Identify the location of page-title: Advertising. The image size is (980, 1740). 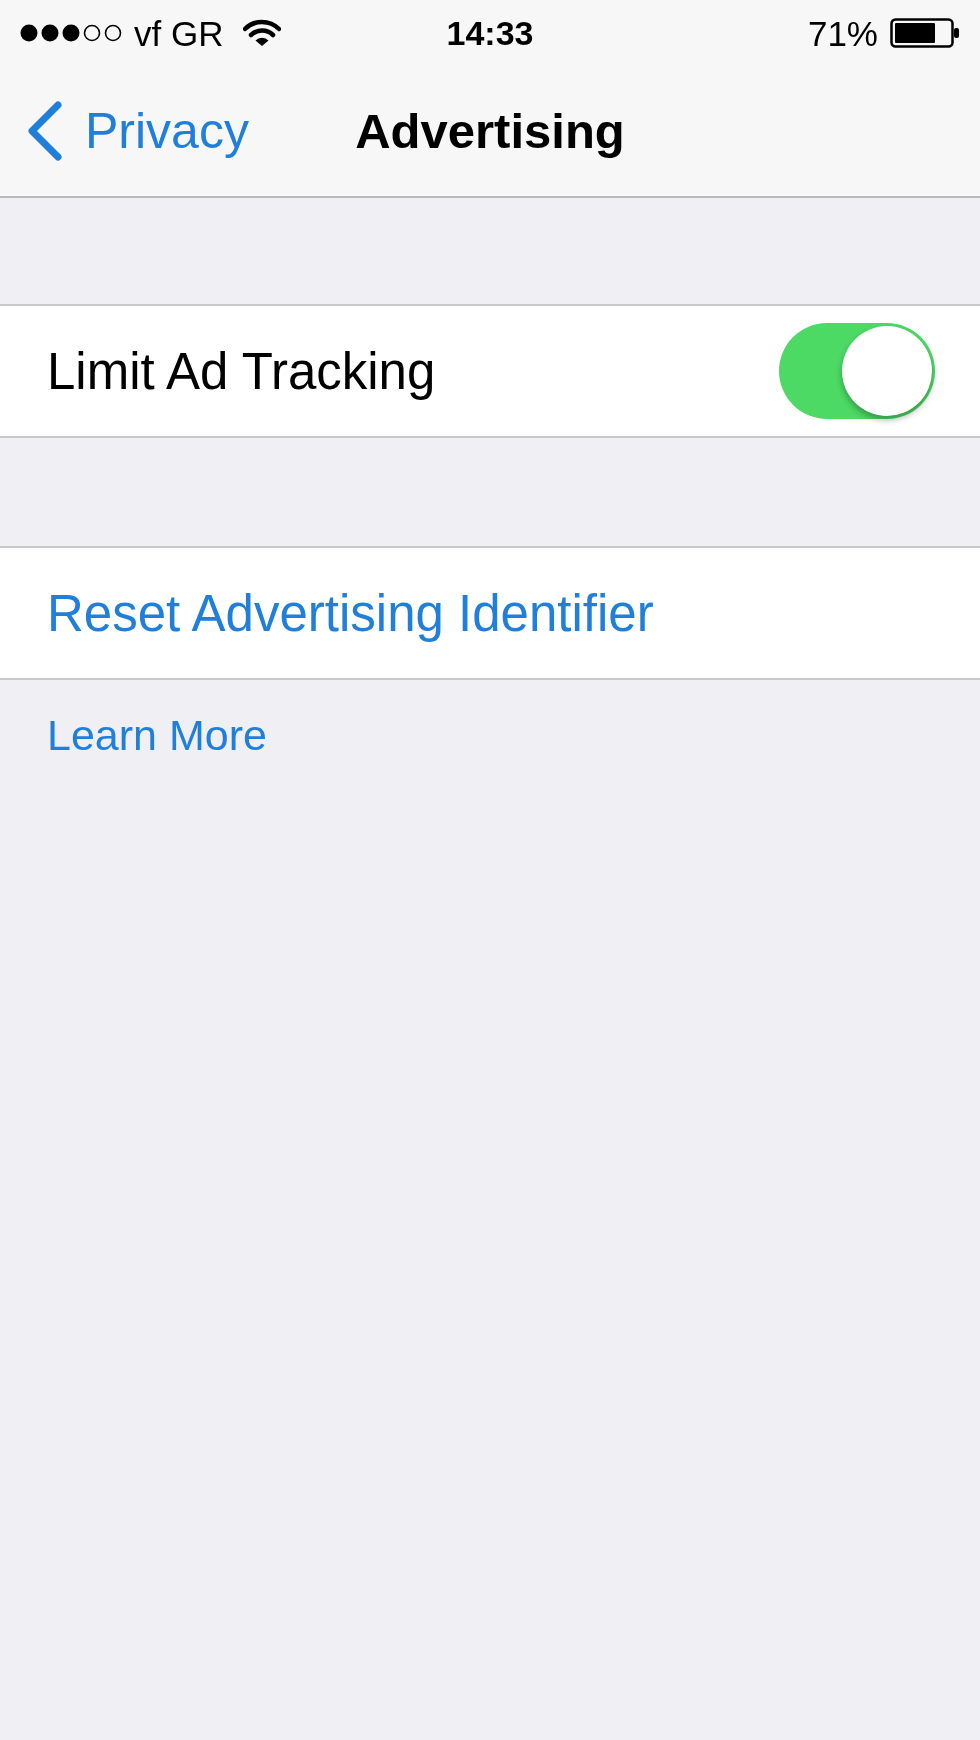
(490, 131).